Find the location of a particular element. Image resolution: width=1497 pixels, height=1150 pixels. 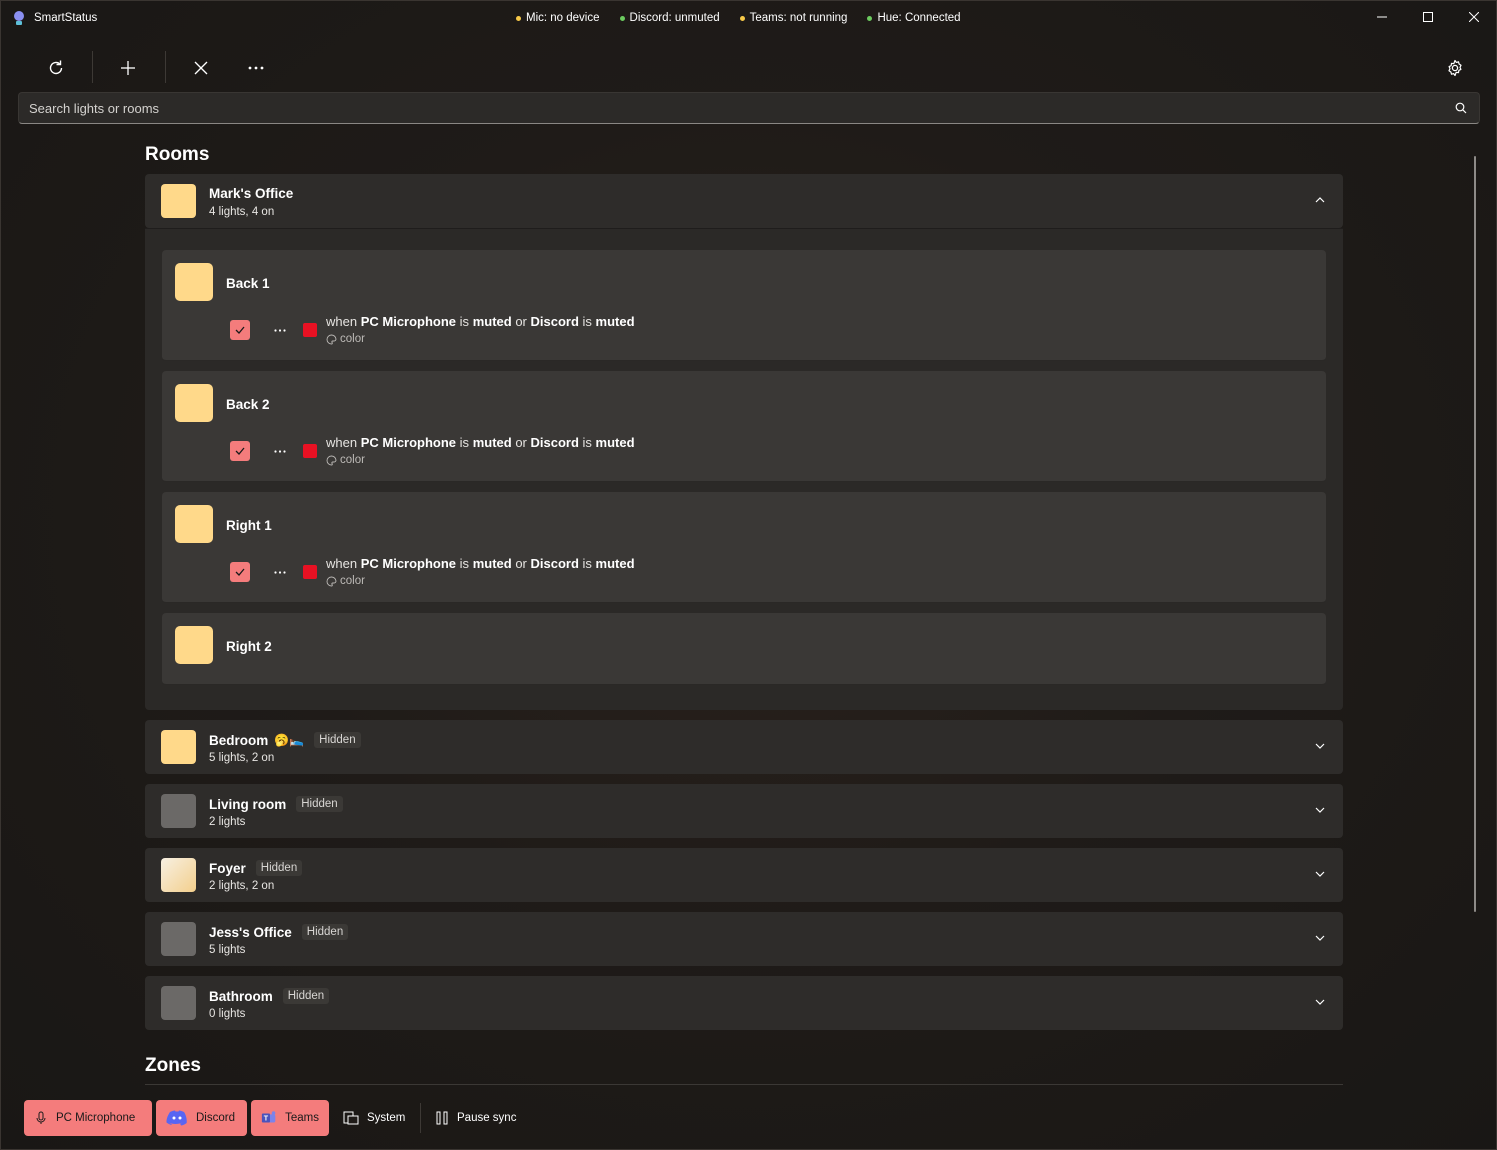

chevron-up-icon is located at coordinates (1320, 200).